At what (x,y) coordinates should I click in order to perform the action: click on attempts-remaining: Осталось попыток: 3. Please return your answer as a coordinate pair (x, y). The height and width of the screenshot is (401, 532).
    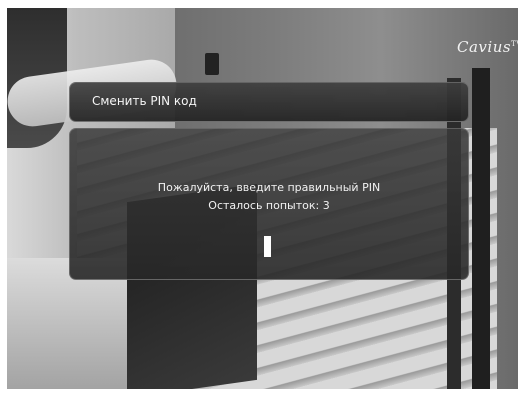
    Looking at the image, I should click on (269, 205).